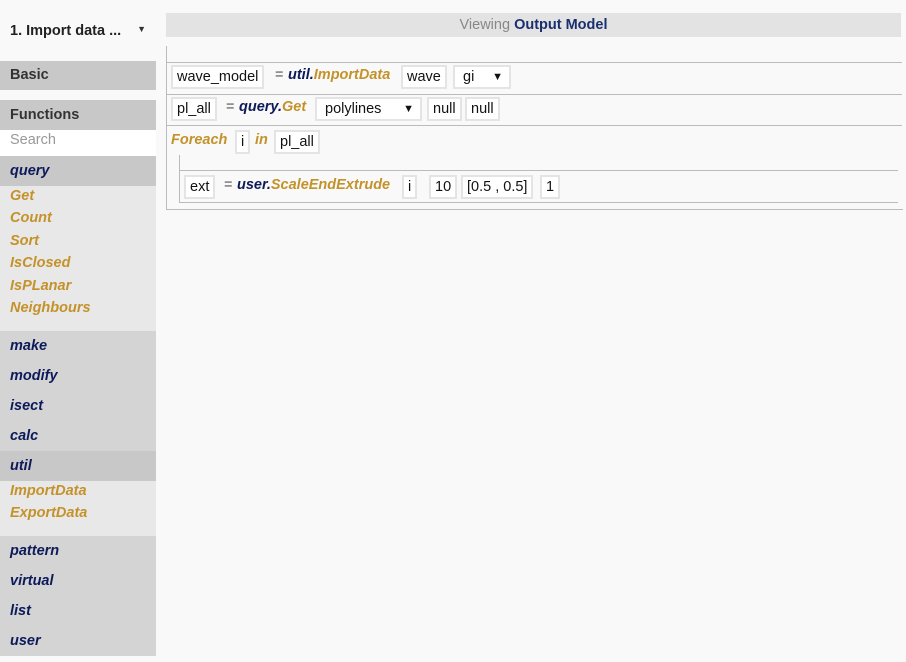 The image size is (906, 662). I want to click on functions-header: Functions, so click(78, 115).